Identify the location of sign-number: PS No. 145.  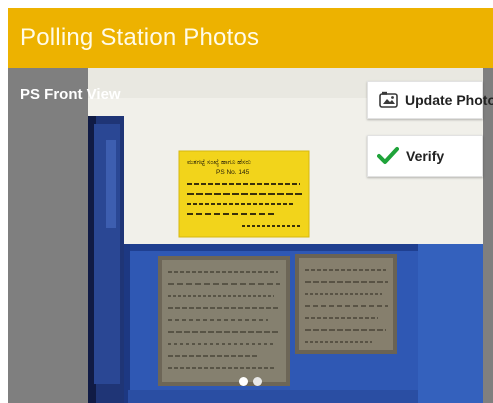
(233, 172).